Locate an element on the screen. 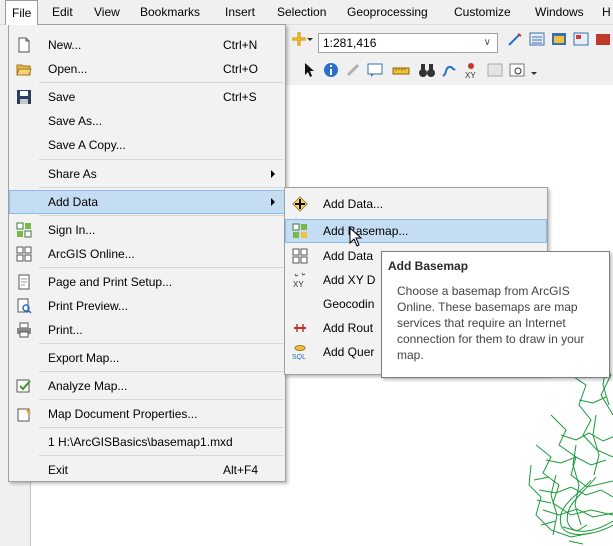 The image size is (613, 546). sql-query-icon: SQL is located at coordinates (300, 352).